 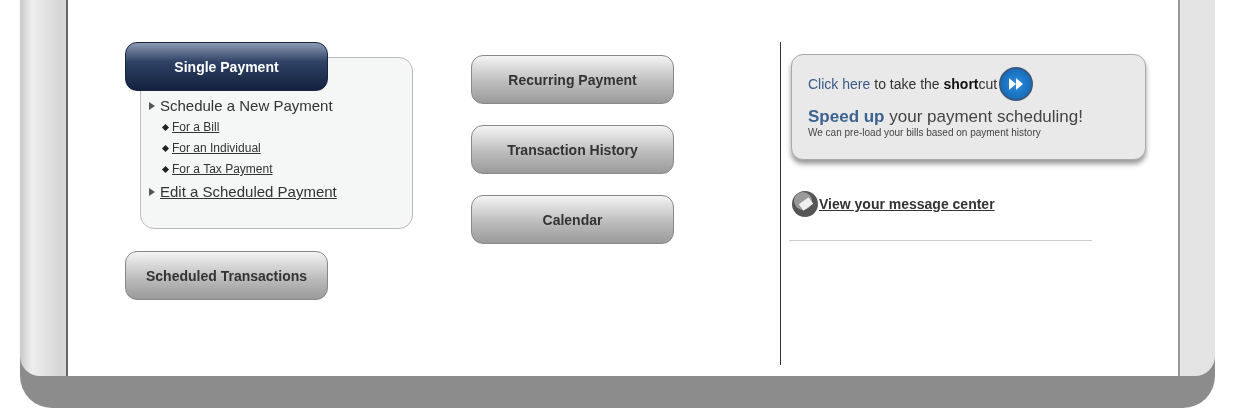 I want to click on shortcut-subtext: We can pre-load your bills based on payment history, so click(x=925, y=132).